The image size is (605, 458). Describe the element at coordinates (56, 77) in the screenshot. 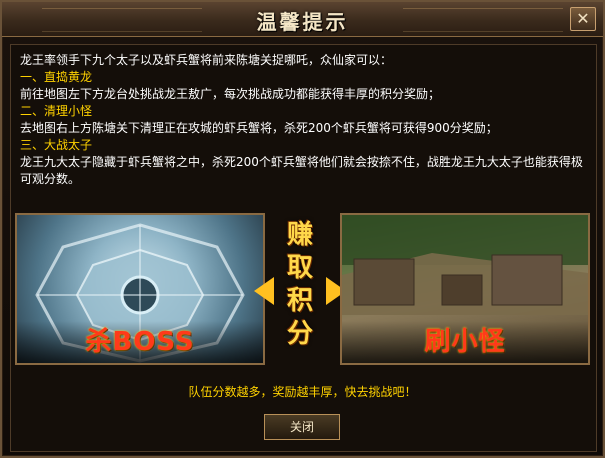

I see `section-heading-1: 一、直捣黄龙` at that location.